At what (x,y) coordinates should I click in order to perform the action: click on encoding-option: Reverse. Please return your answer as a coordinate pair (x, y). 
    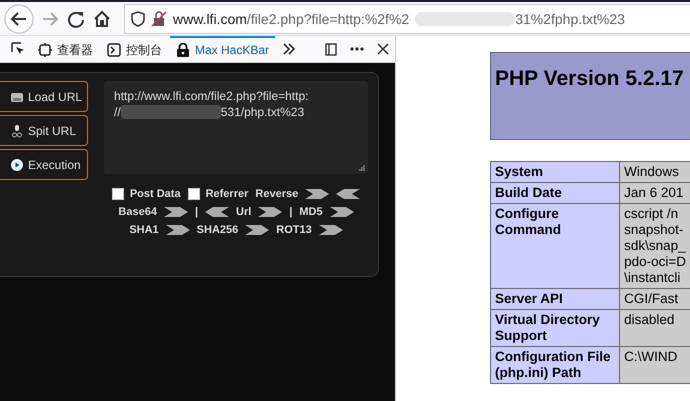
    Looking at the image, I should click on (276, 194).